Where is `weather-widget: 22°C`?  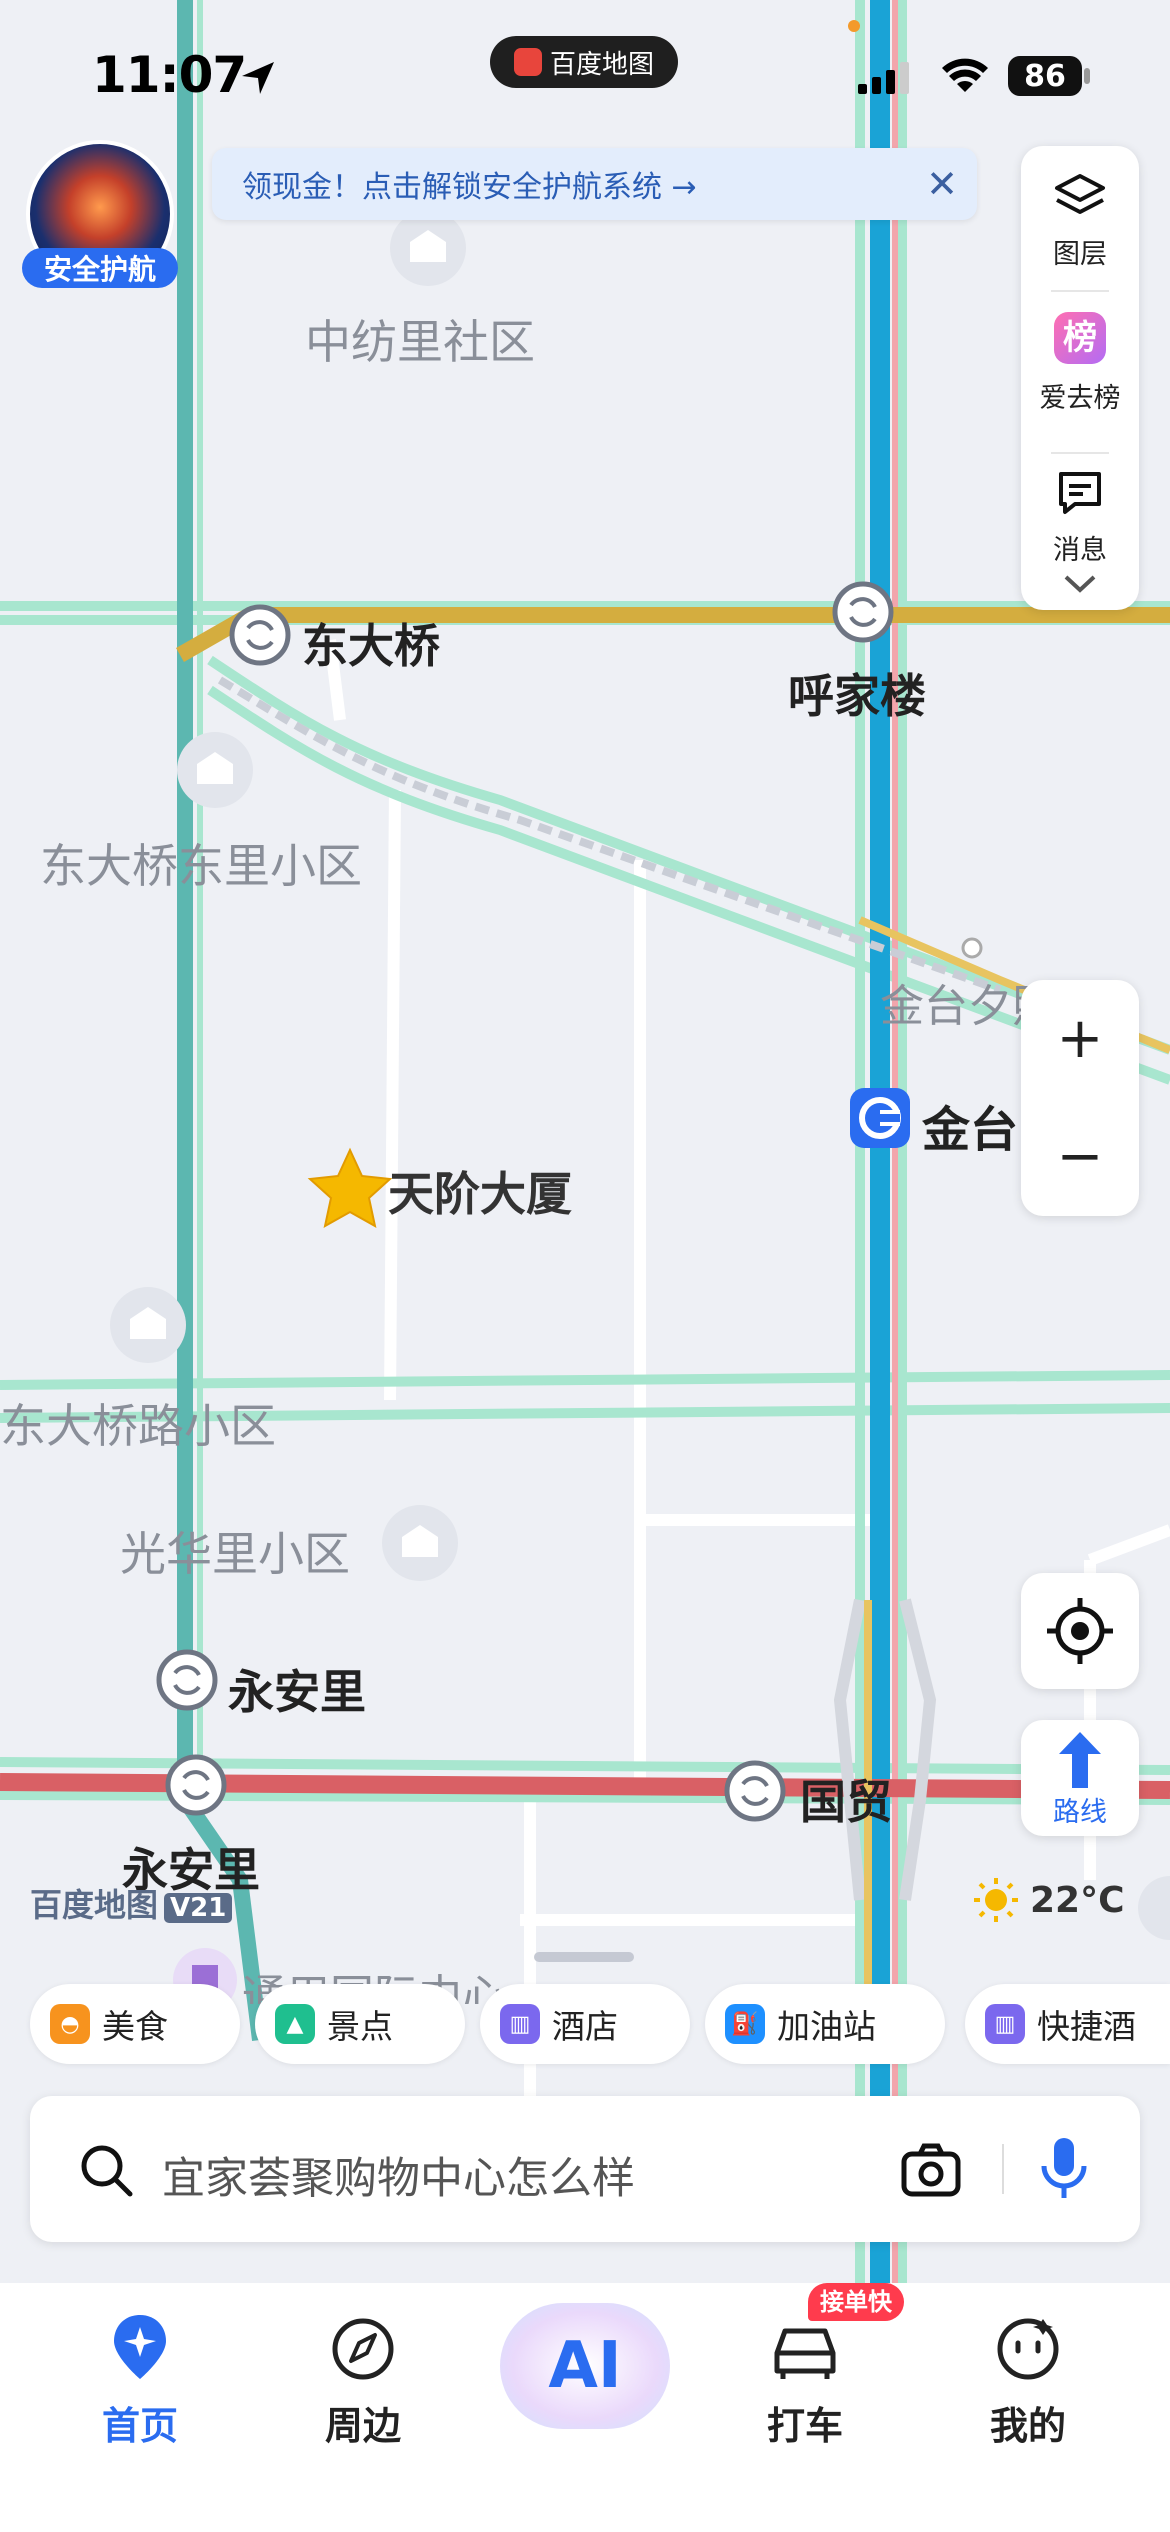
weather-widget: 22°C is located at coordinates (1048, 1900).